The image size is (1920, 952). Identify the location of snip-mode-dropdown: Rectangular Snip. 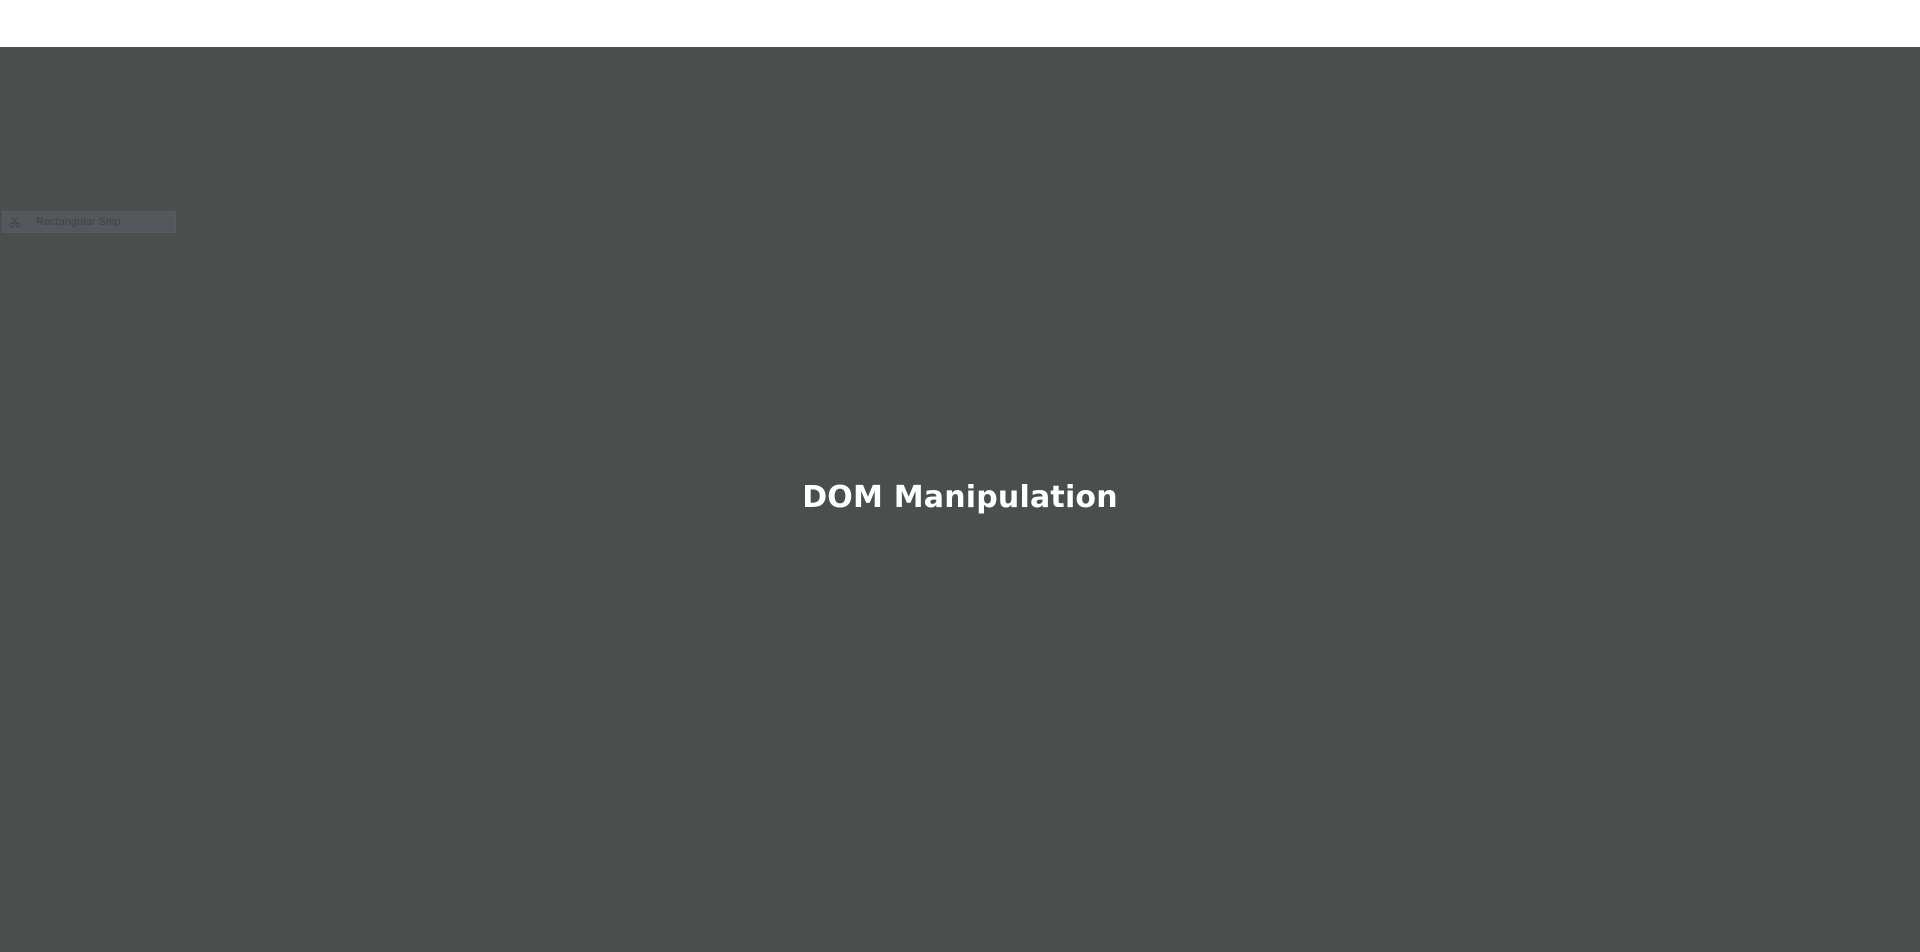
(89, 222).